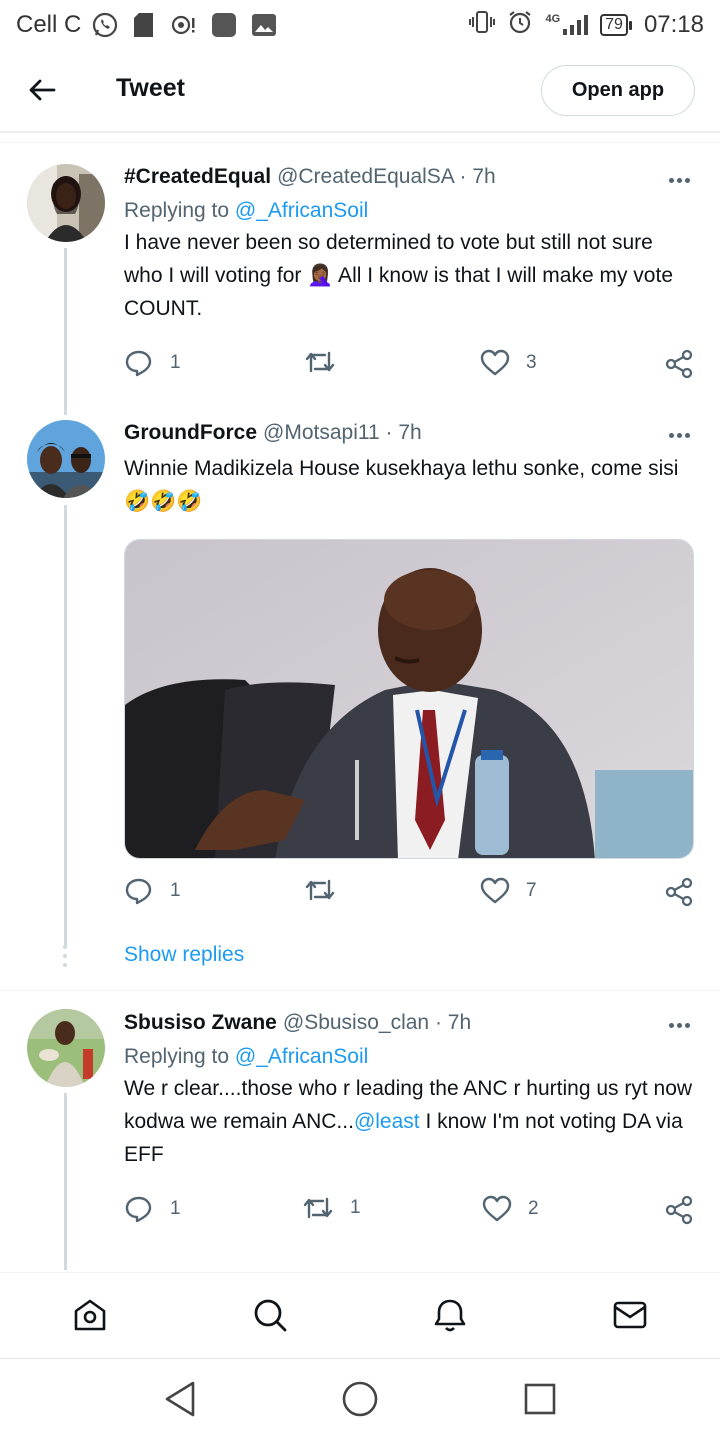 The height and width of the screenshot is (1440, 720). I want to click on tweet-actions: 1 3, so click(410, 366).